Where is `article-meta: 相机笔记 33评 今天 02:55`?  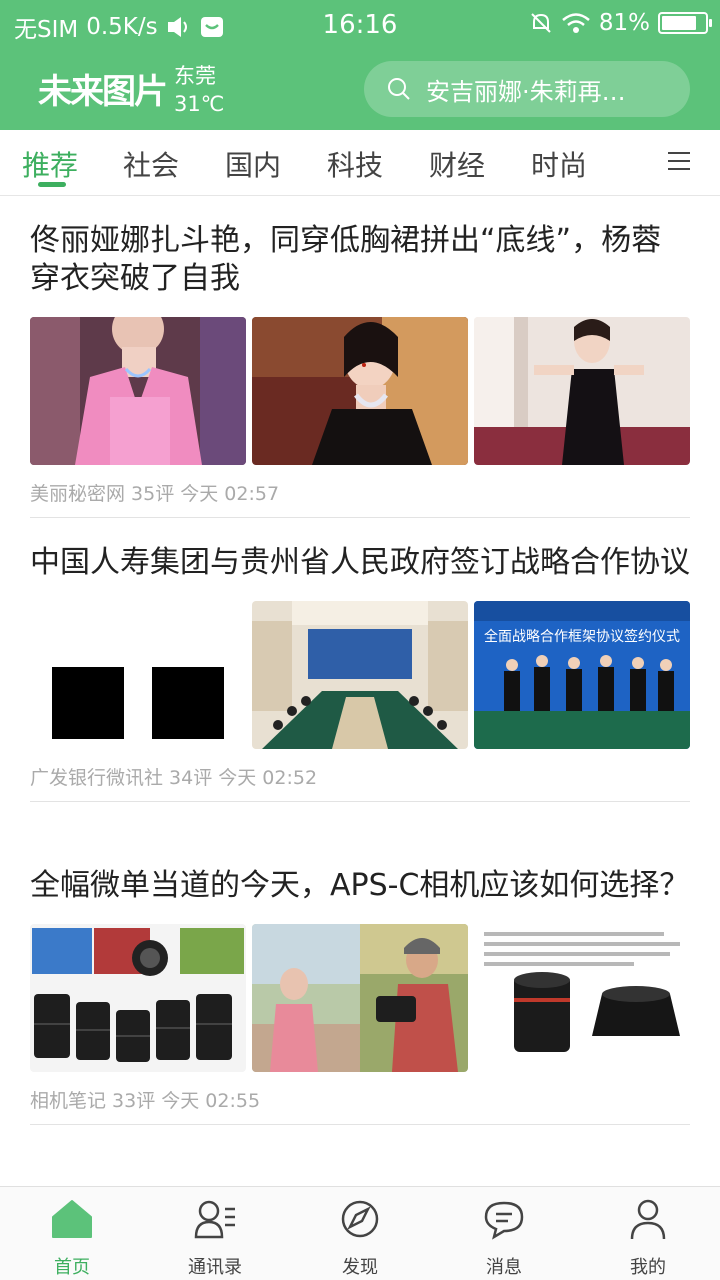 article-meta: 相机笔记 33评 今天 02:55 is located at coordinates (145, 1101).